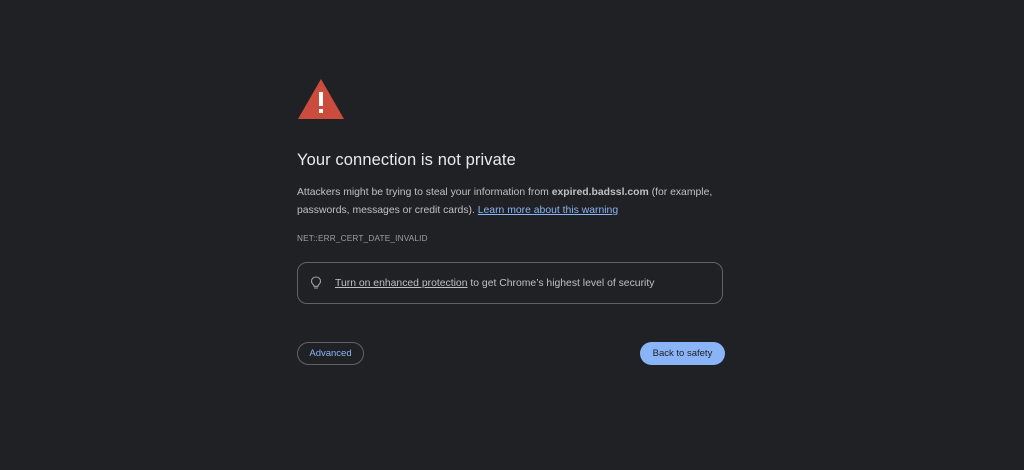  What do you see at coordinates (406, 160) in the screenshot?
I see `page-title: Your connection is not private` at bounding box center [406, 160].